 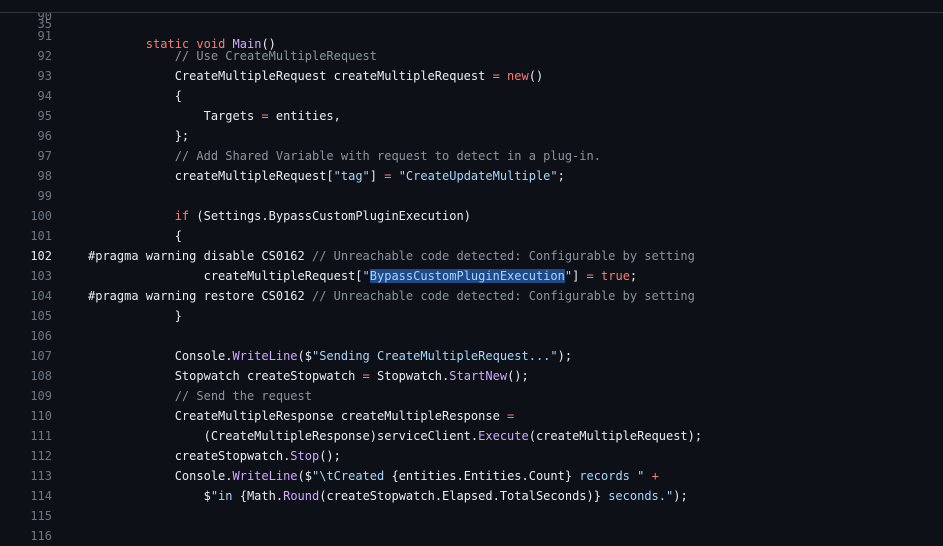 I want to click on code-token: ;, so click(x=633, y=276).